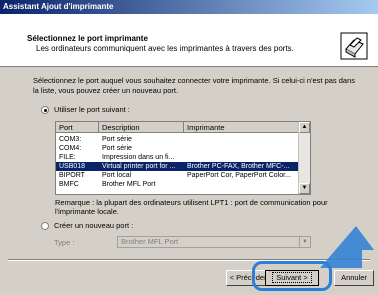 Image resolution: width=378 pixels, height=295 pixels. Describe the element at coordinates (304, 242) in the screenshot. I see `chevron-down-icon: ▼` at that location.